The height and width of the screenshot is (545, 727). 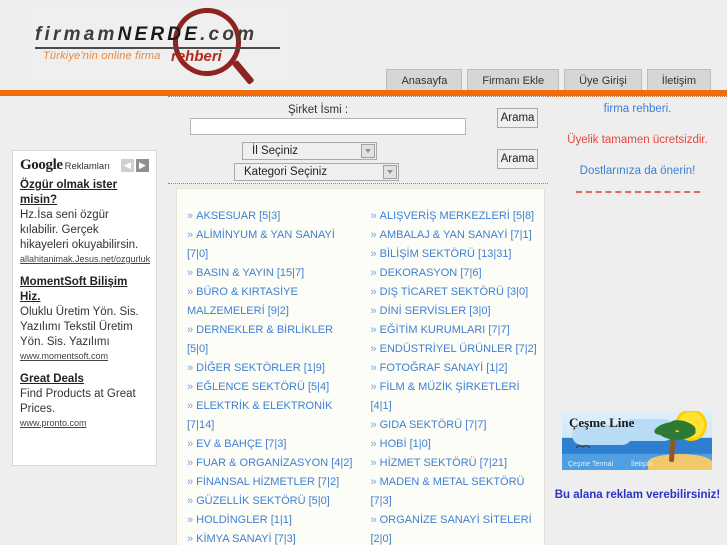 What do you see at coordinates (427, 254) in the screenshot?
I see `category-label: BİLİŞİM SEKTÖRÜ` at bounding box center [427, 254].